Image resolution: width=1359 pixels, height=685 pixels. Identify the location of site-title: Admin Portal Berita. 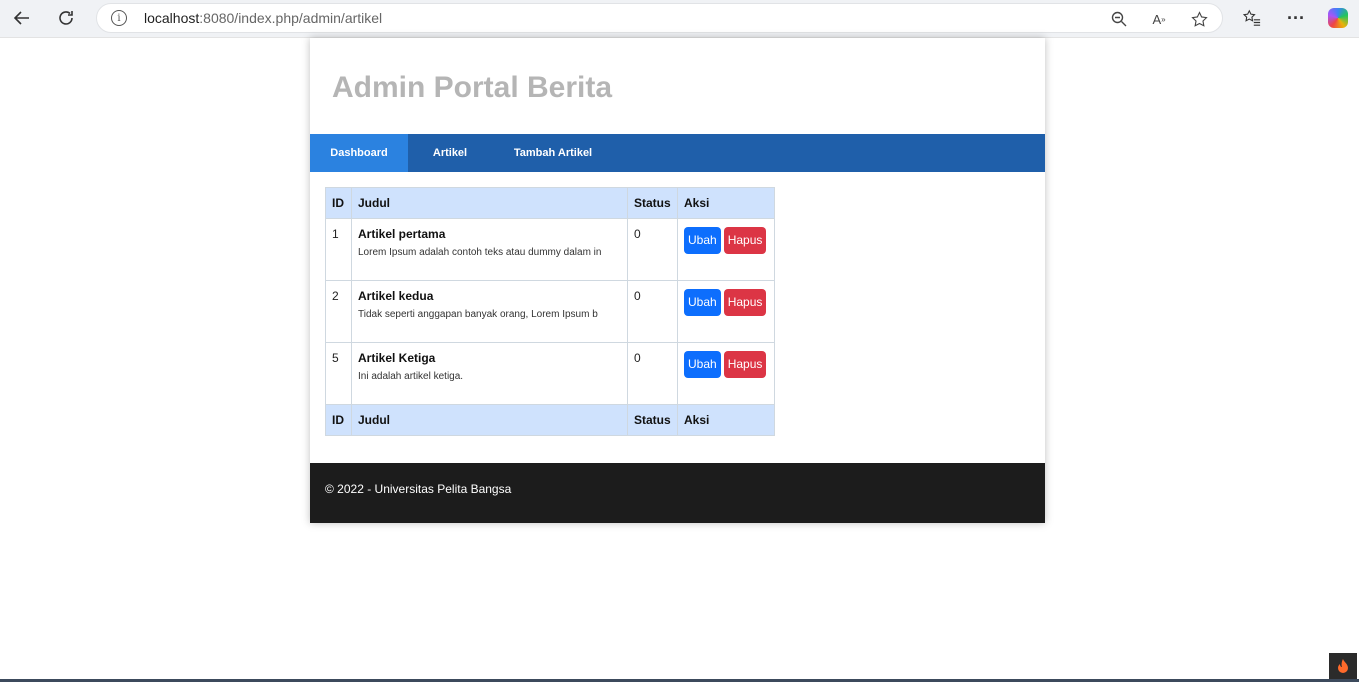
(472, 87).